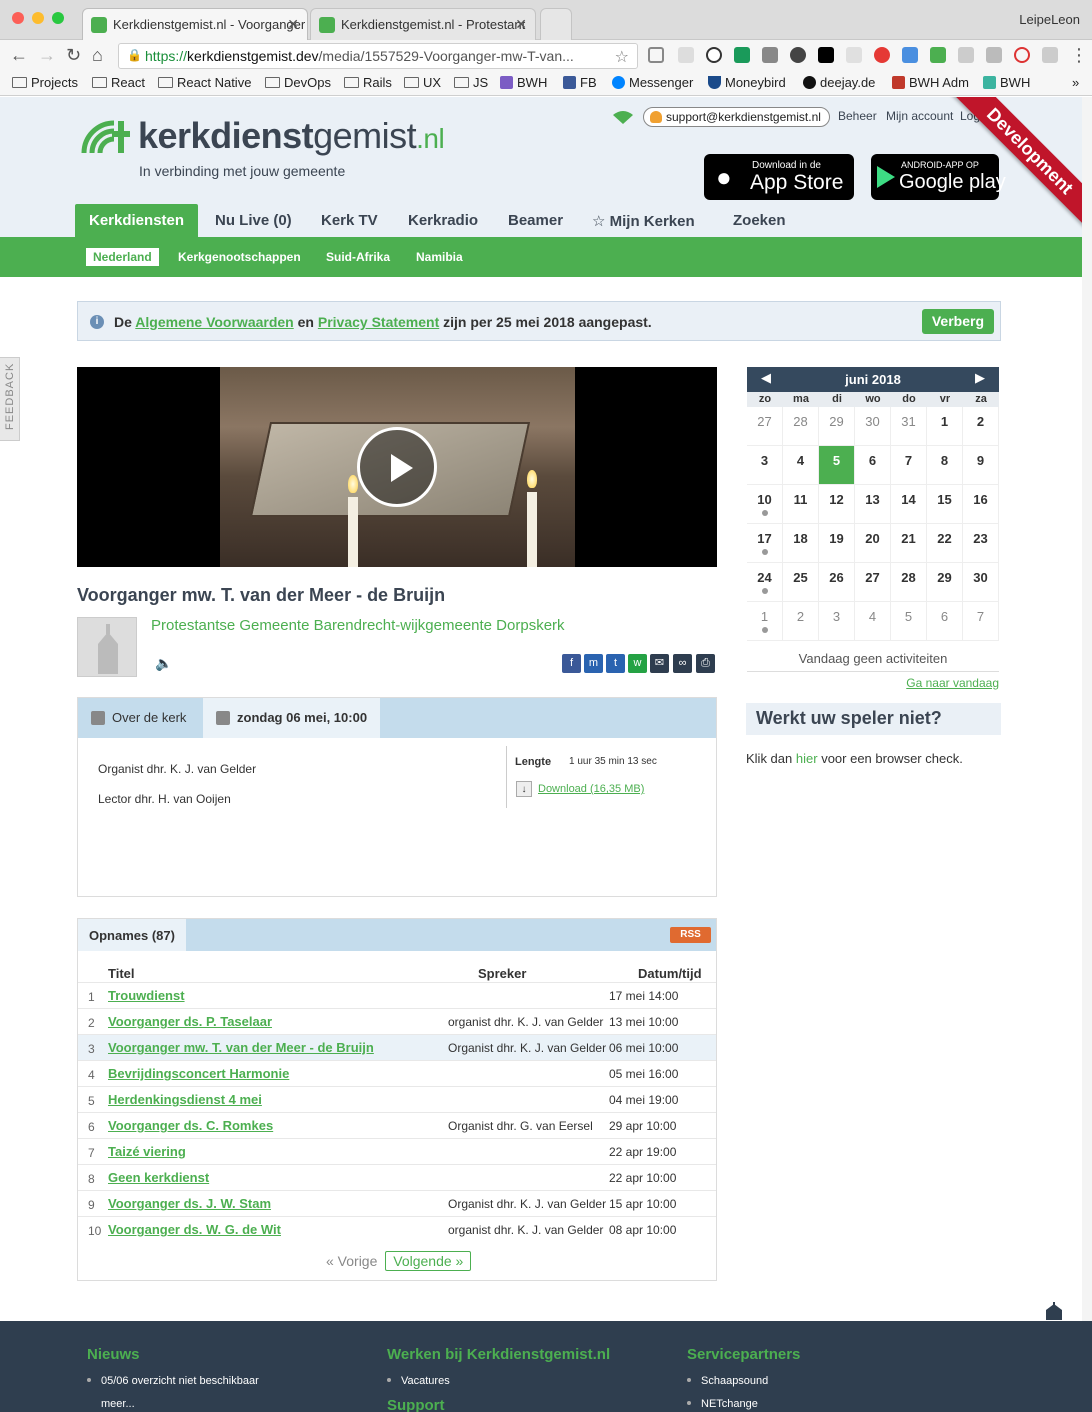 The height and width of the screenshot is (1412, 1092). What do you see at coordinates (637, 663) in the screenshot?
I see `whatsapp-icon: w` at bounding box center [637, 663].